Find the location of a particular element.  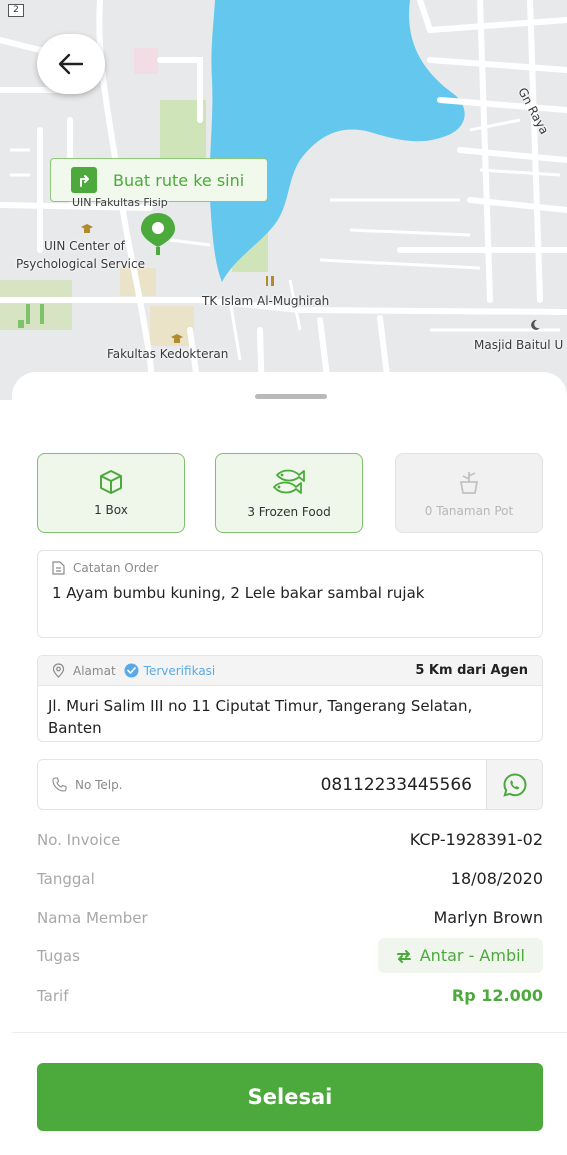

back-button is located at coordinates (71, 64).